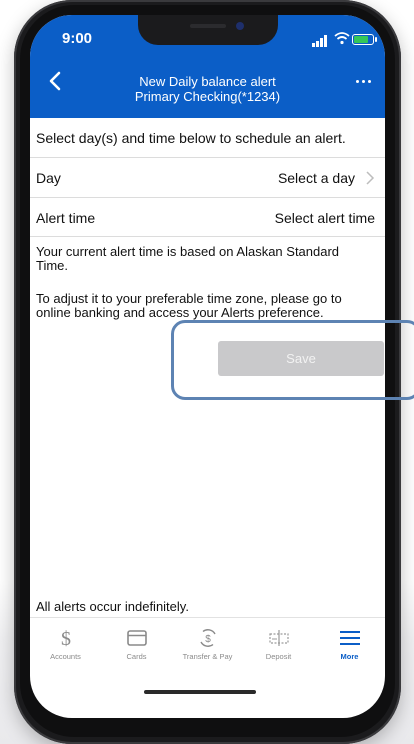 Image resolution: width=414 pixels, height=744 pixels. I want to click on alert-time-value: Select alert time, so click(324, 218).